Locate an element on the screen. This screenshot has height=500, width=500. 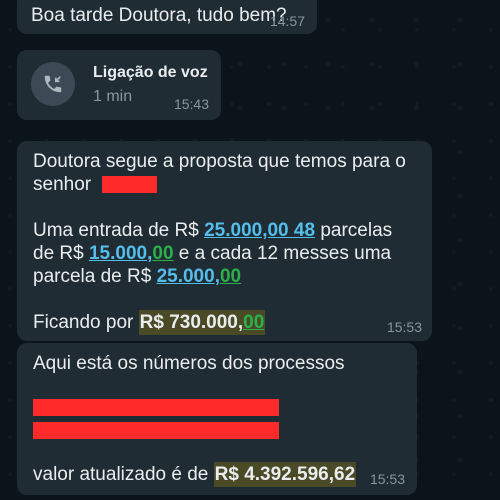
amount-link: 15.000, is located at coordinates (120, 253).